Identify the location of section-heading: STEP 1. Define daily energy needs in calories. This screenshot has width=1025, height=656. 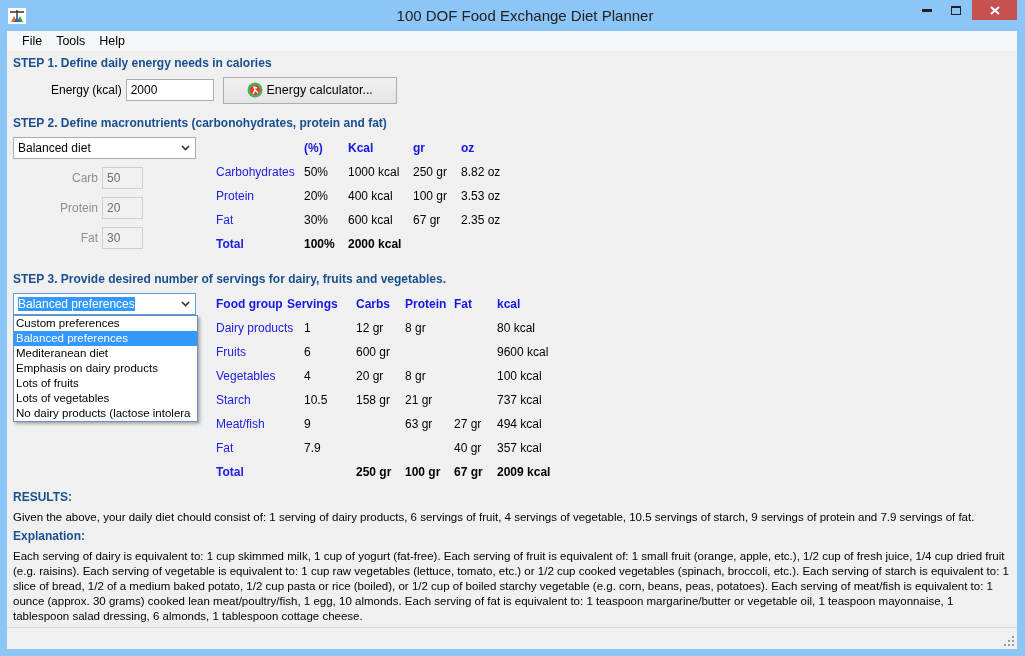
(143, 64).